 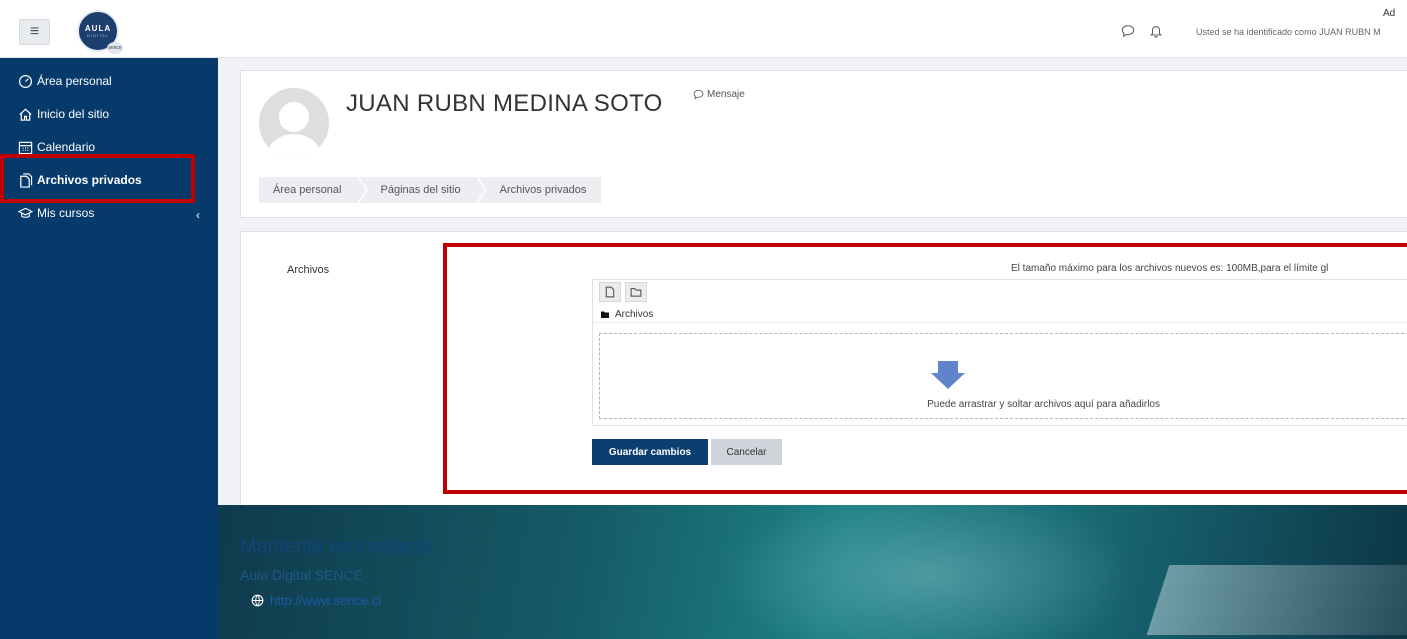 What do you see at coordinates (422, 190) in the screenshot?
I see `breadcrumb-item: Páginas del sitio` at bounding box center [422, 190].